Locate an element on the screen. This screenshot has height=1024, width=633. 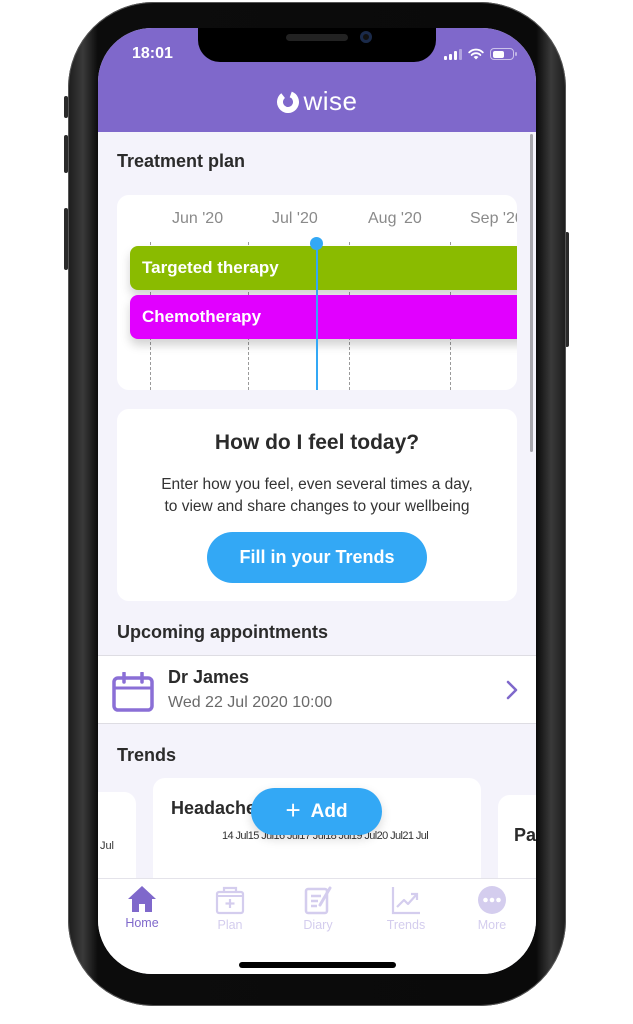
month-label: Jun '20 is located at coordinates (198, 218).